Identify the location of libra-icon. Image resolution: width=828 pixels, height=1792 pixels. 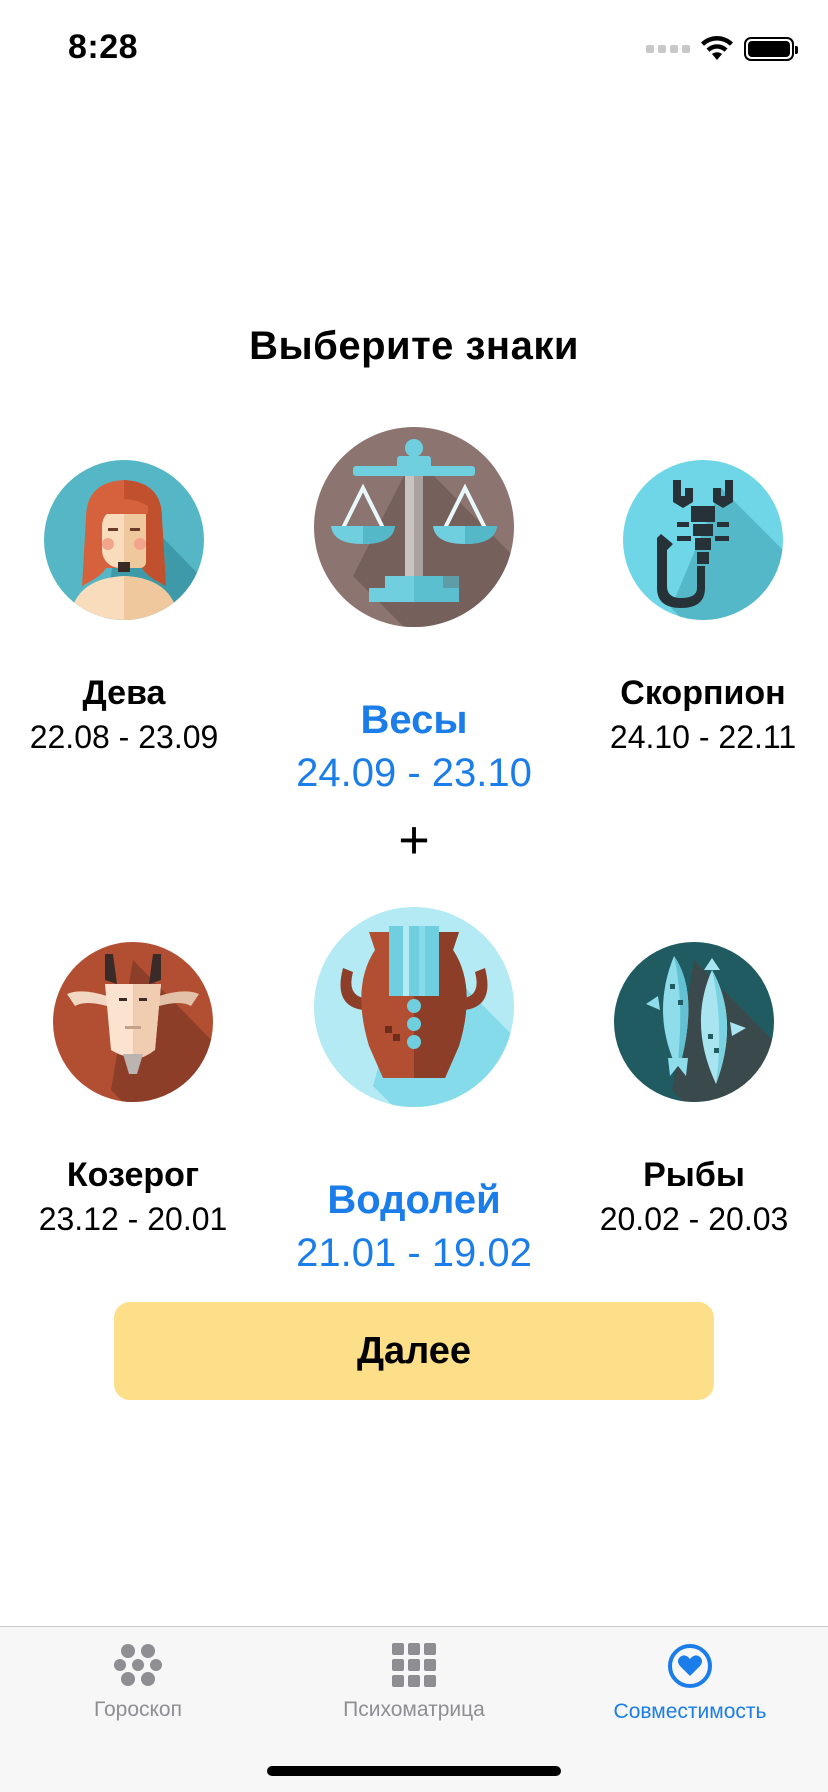
(414, 527).